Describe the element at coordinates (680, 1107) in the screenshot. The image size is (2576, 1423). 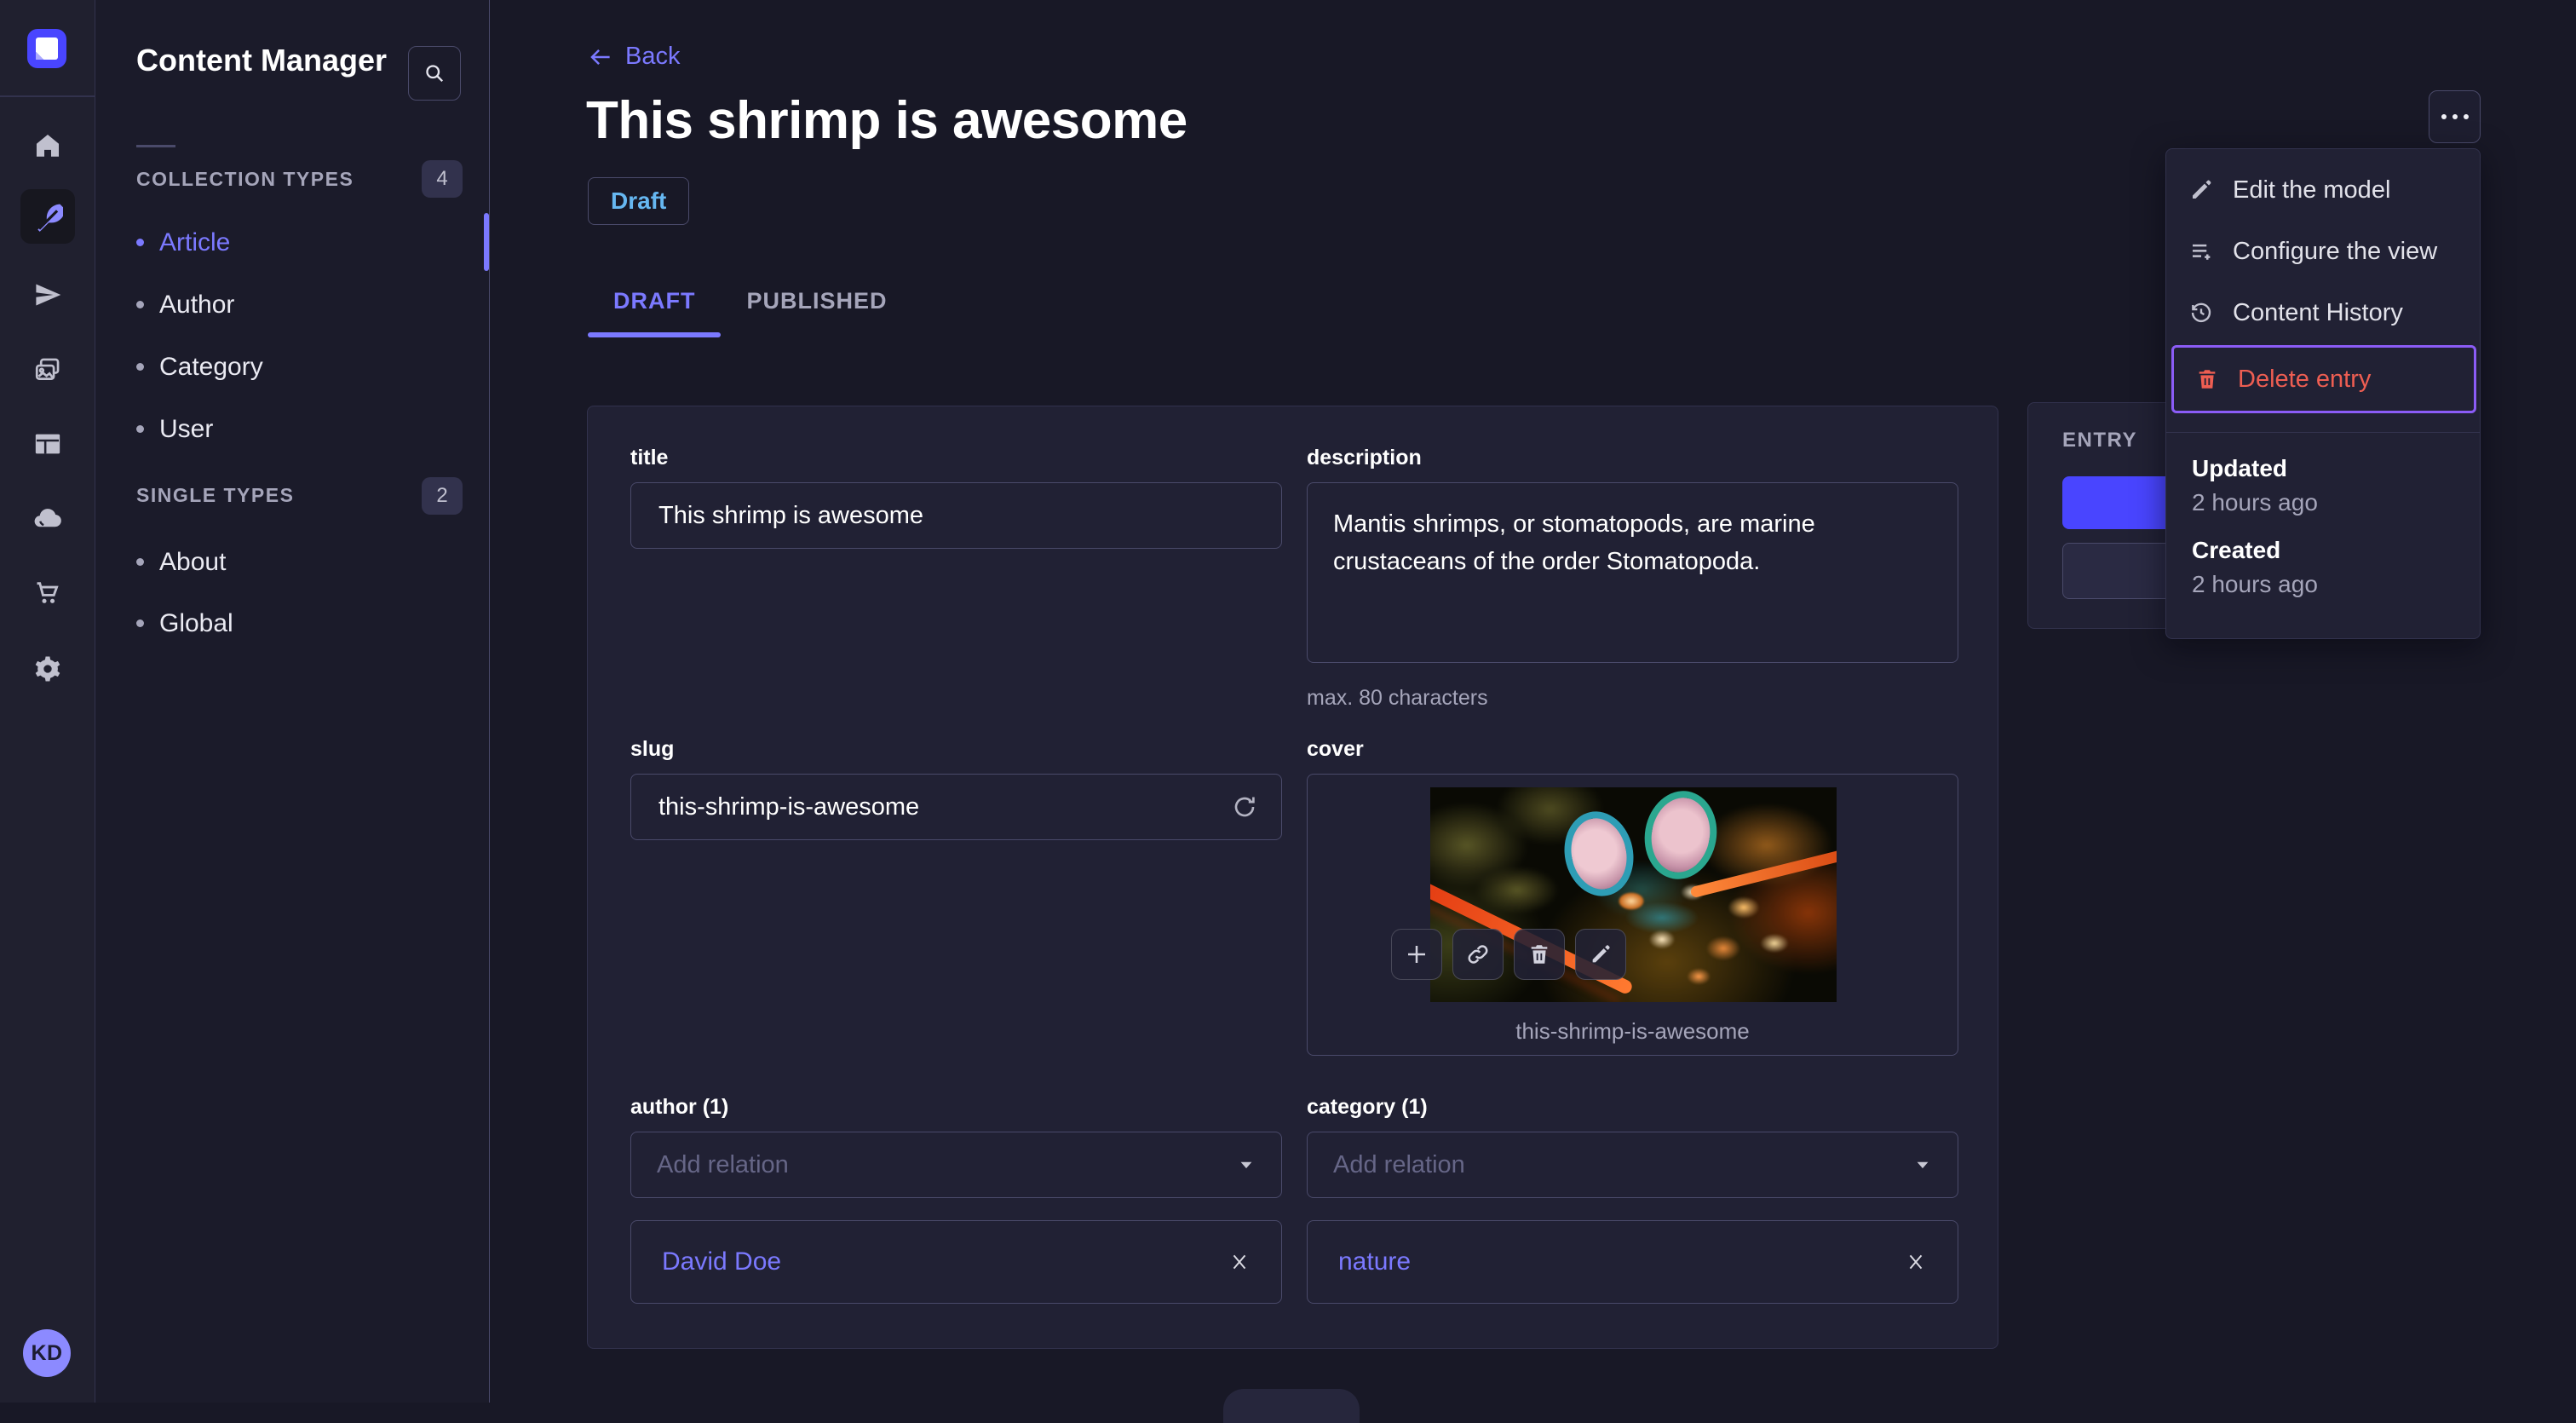
I see `author-field-label: author (1)` at that location.